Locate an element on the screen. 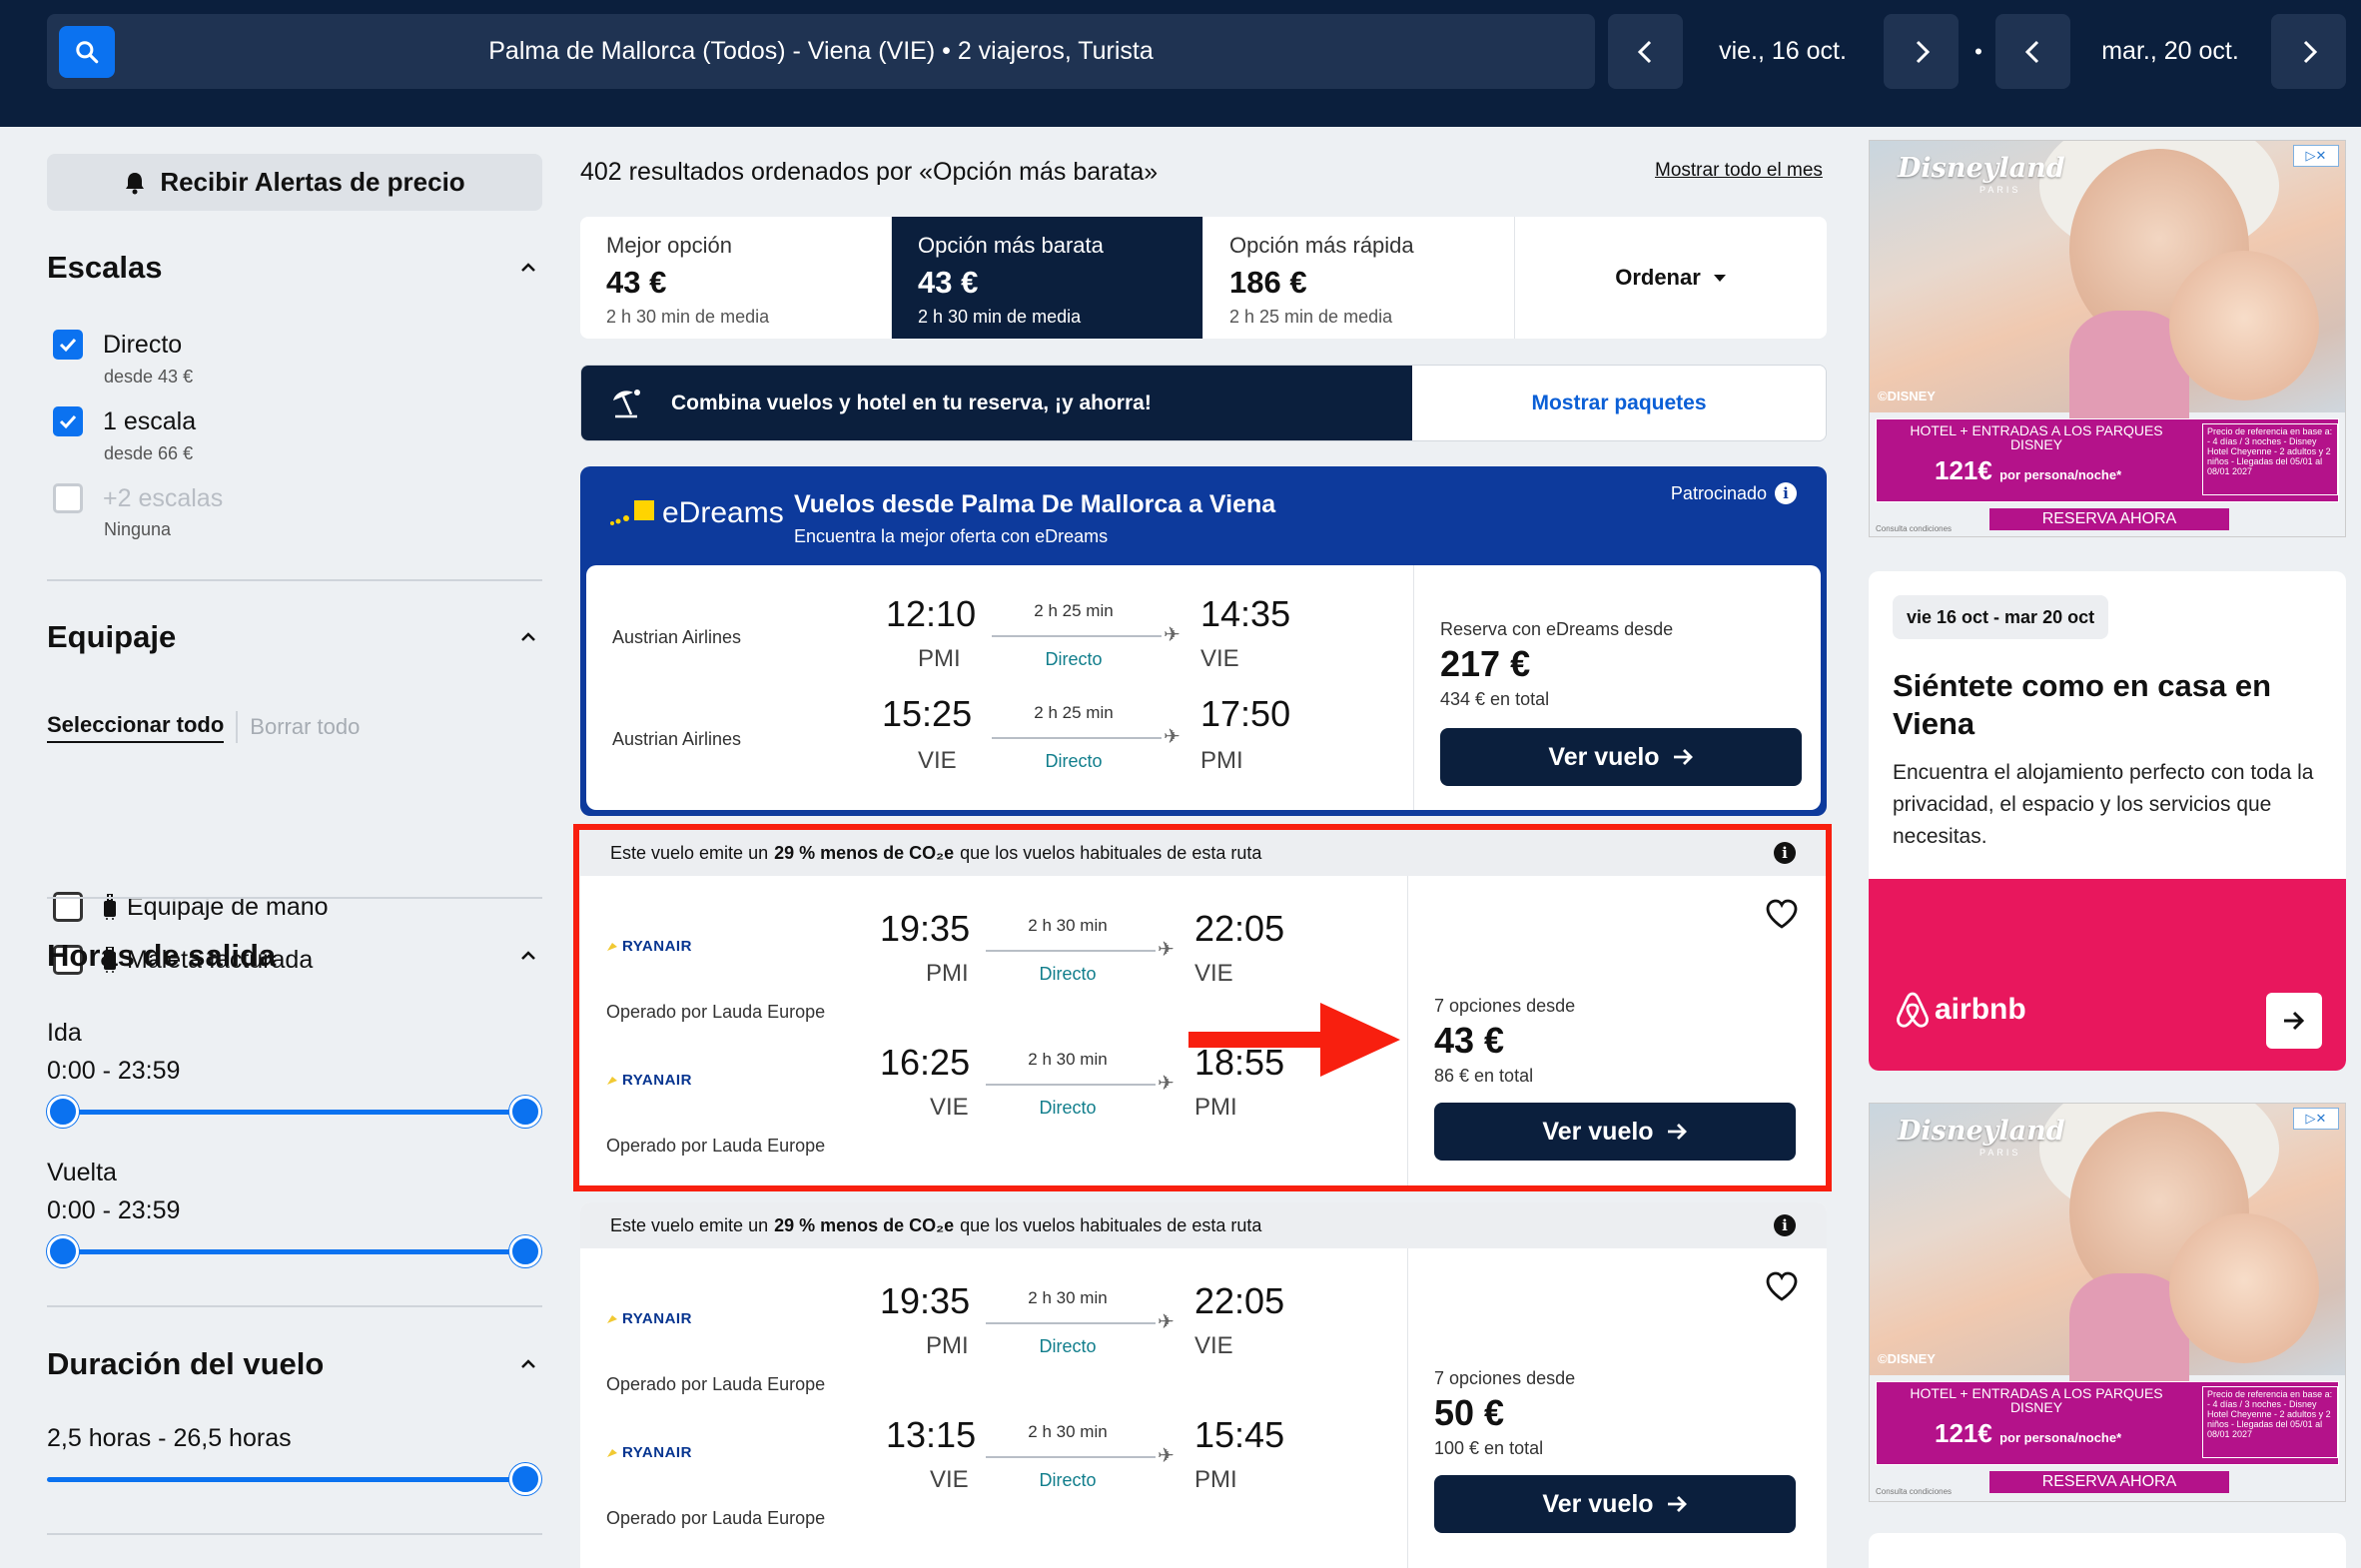 This screenshot has height=1568, width=2361. outbound-slider-max-handle is located at coordinates (525, 1112).